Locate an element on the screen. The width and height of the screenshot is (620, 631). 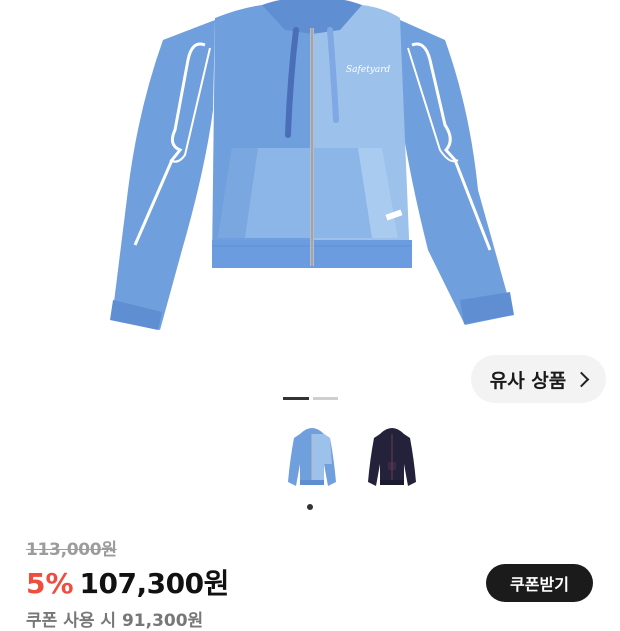
pager-indicator is located at coordinates (325, 398).